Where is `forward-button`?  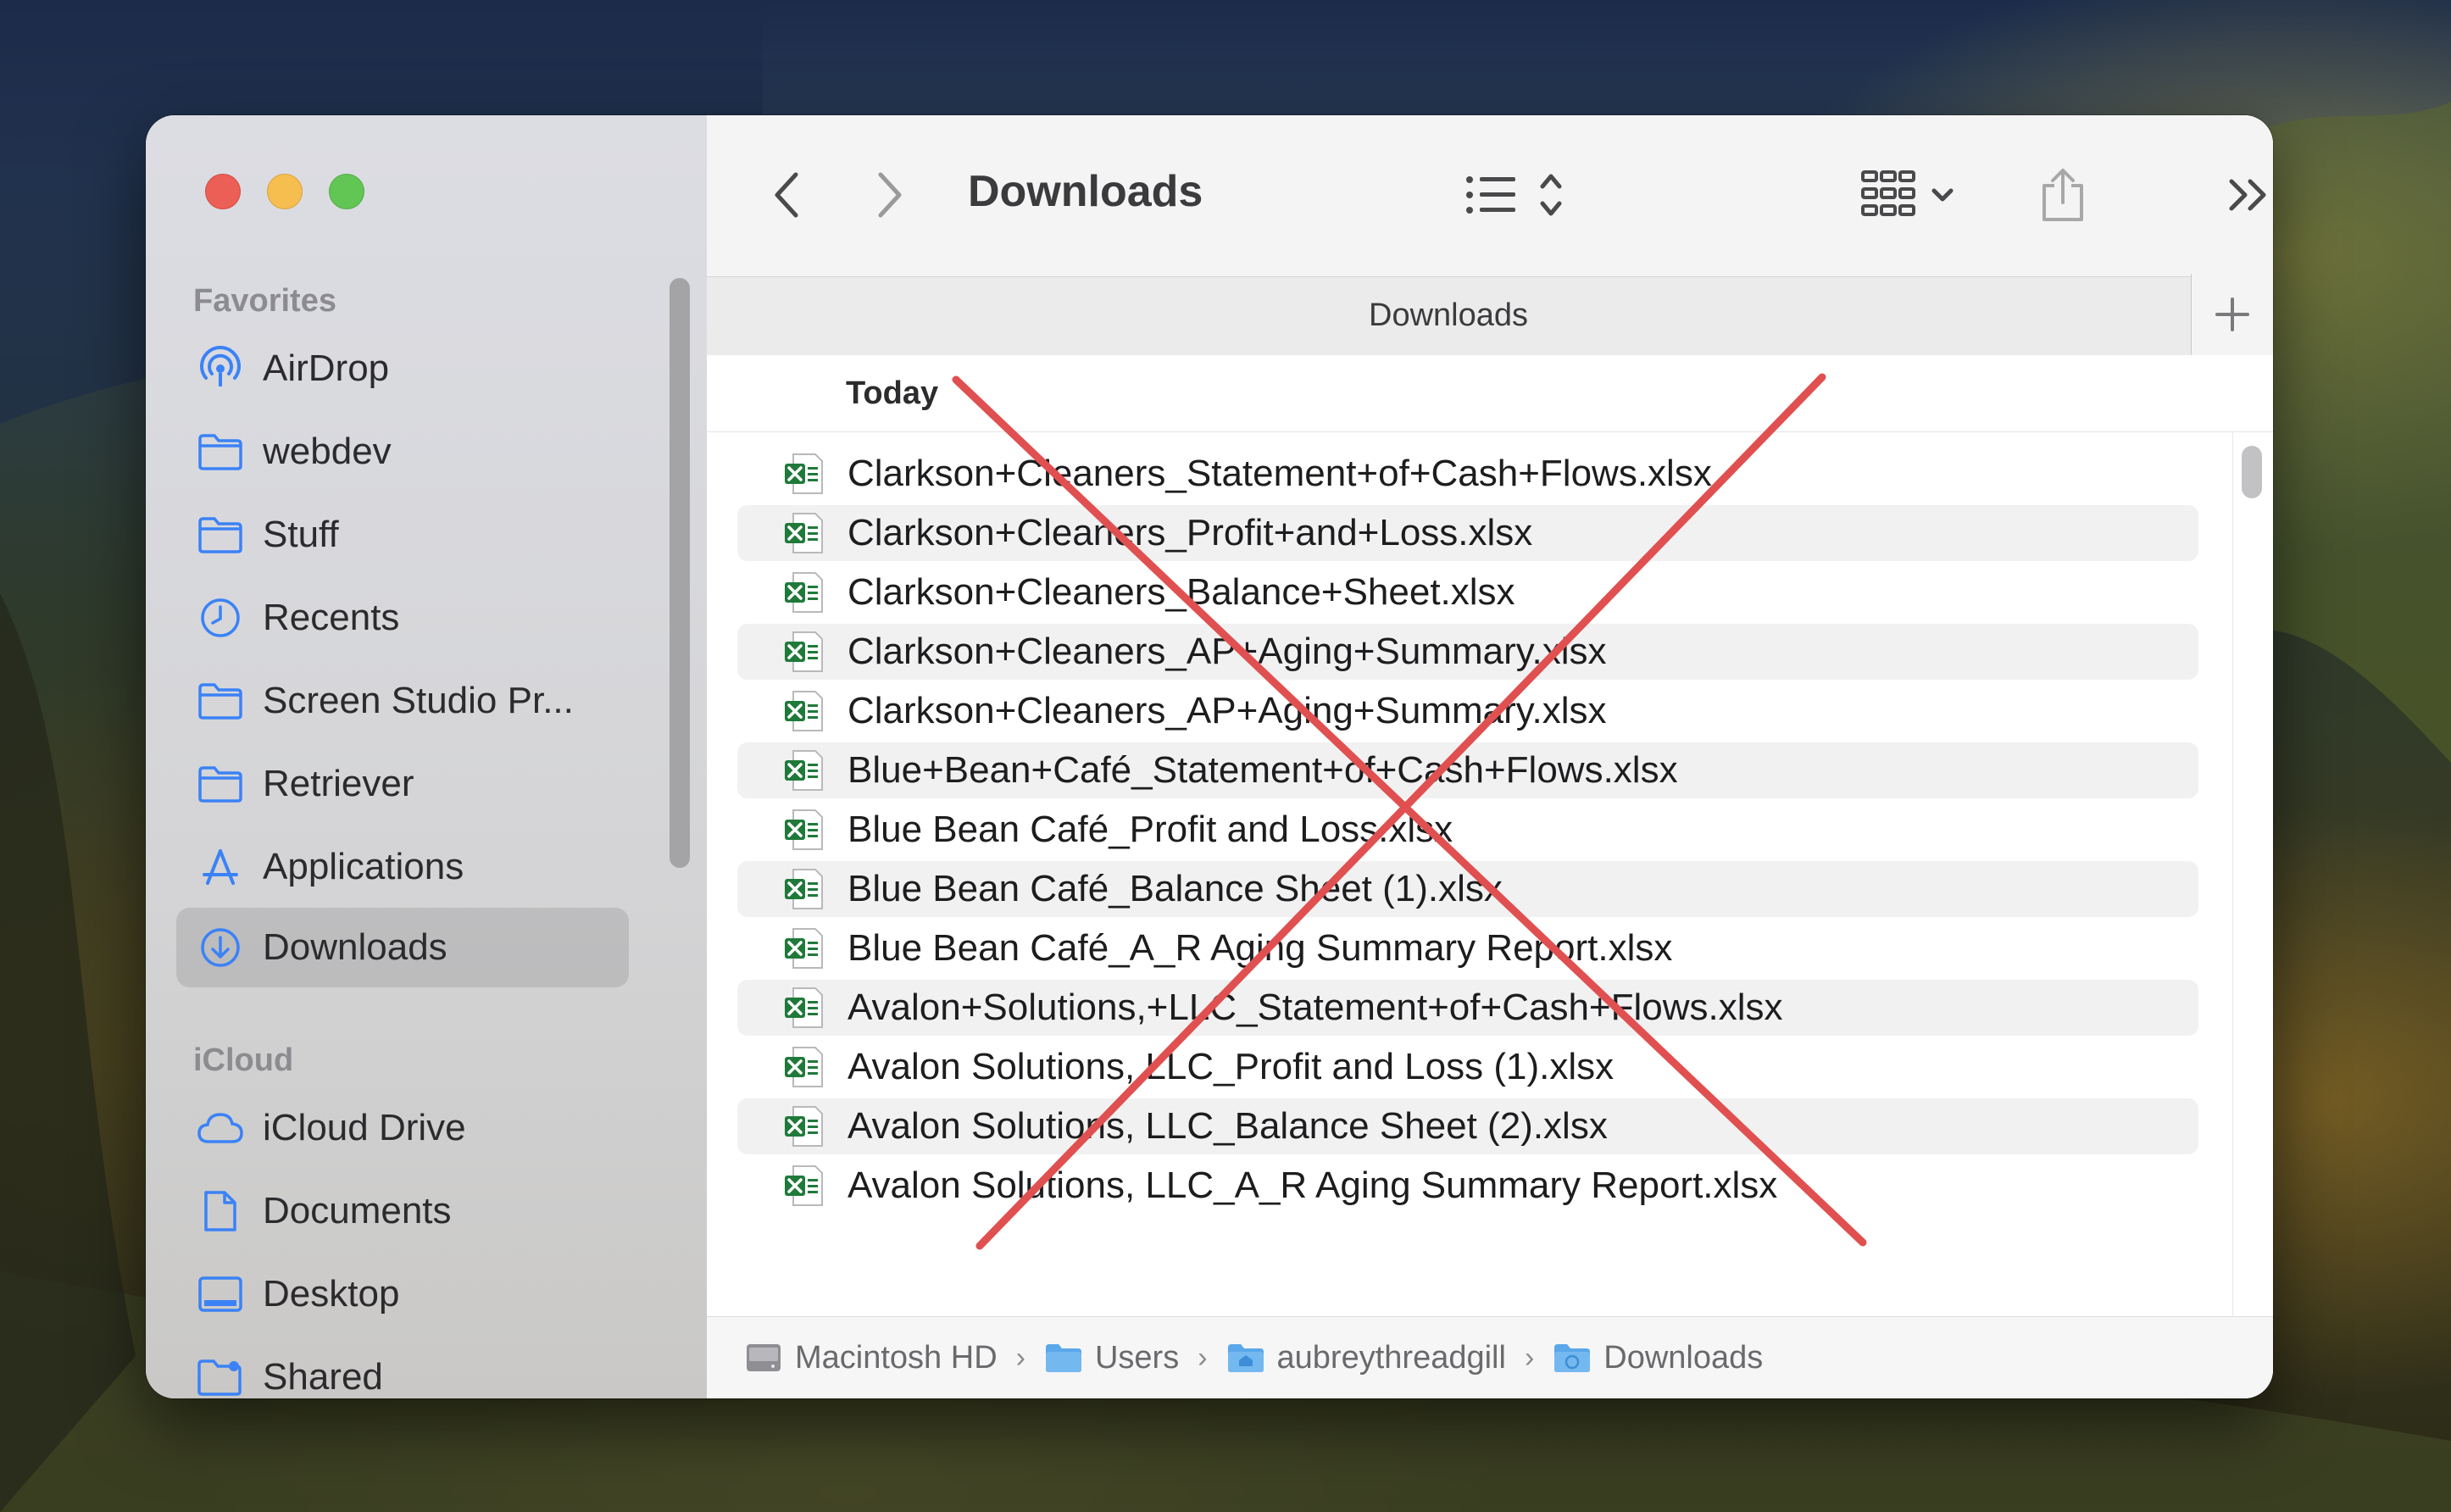
forward-button is located at coordinates (889, 195).